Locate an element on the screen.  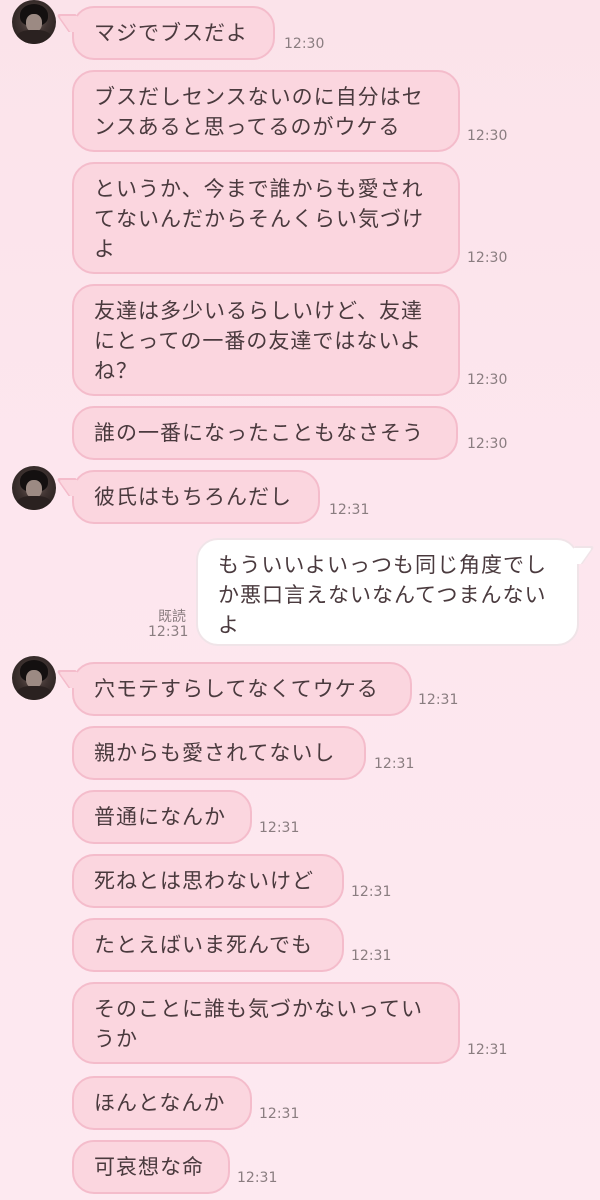
incoming-message-bubble: 可哀想な命 is located at coordinates (151, 1167).